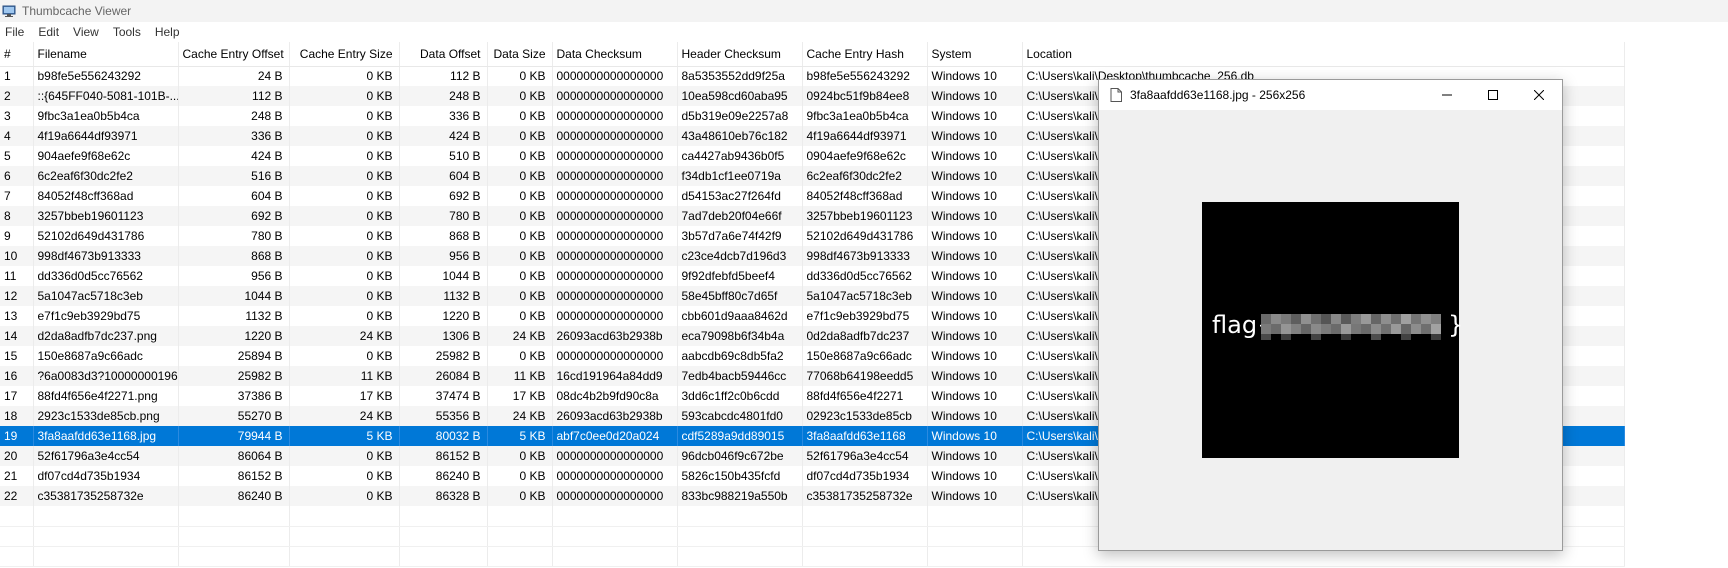 The image size is (1728, 568). Describe the element at coordinates (615, 376) in the screenshot. I see `table-cell: 16cd191964a84dd9` at that location.